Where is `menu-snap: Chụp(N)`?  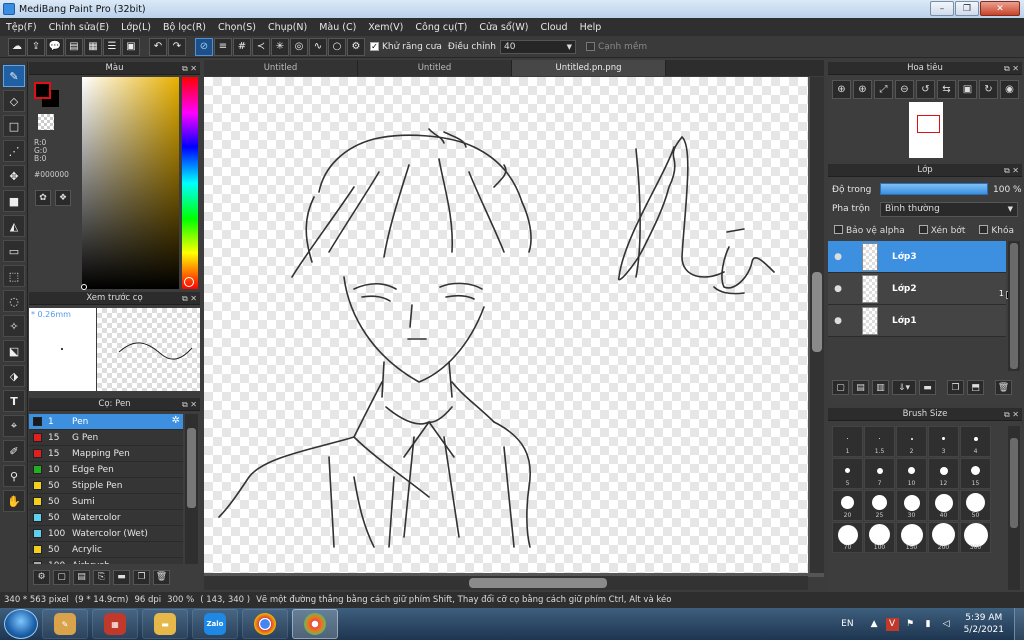 menu-snap: Chụp(N) is located at coordinates (287, 27).